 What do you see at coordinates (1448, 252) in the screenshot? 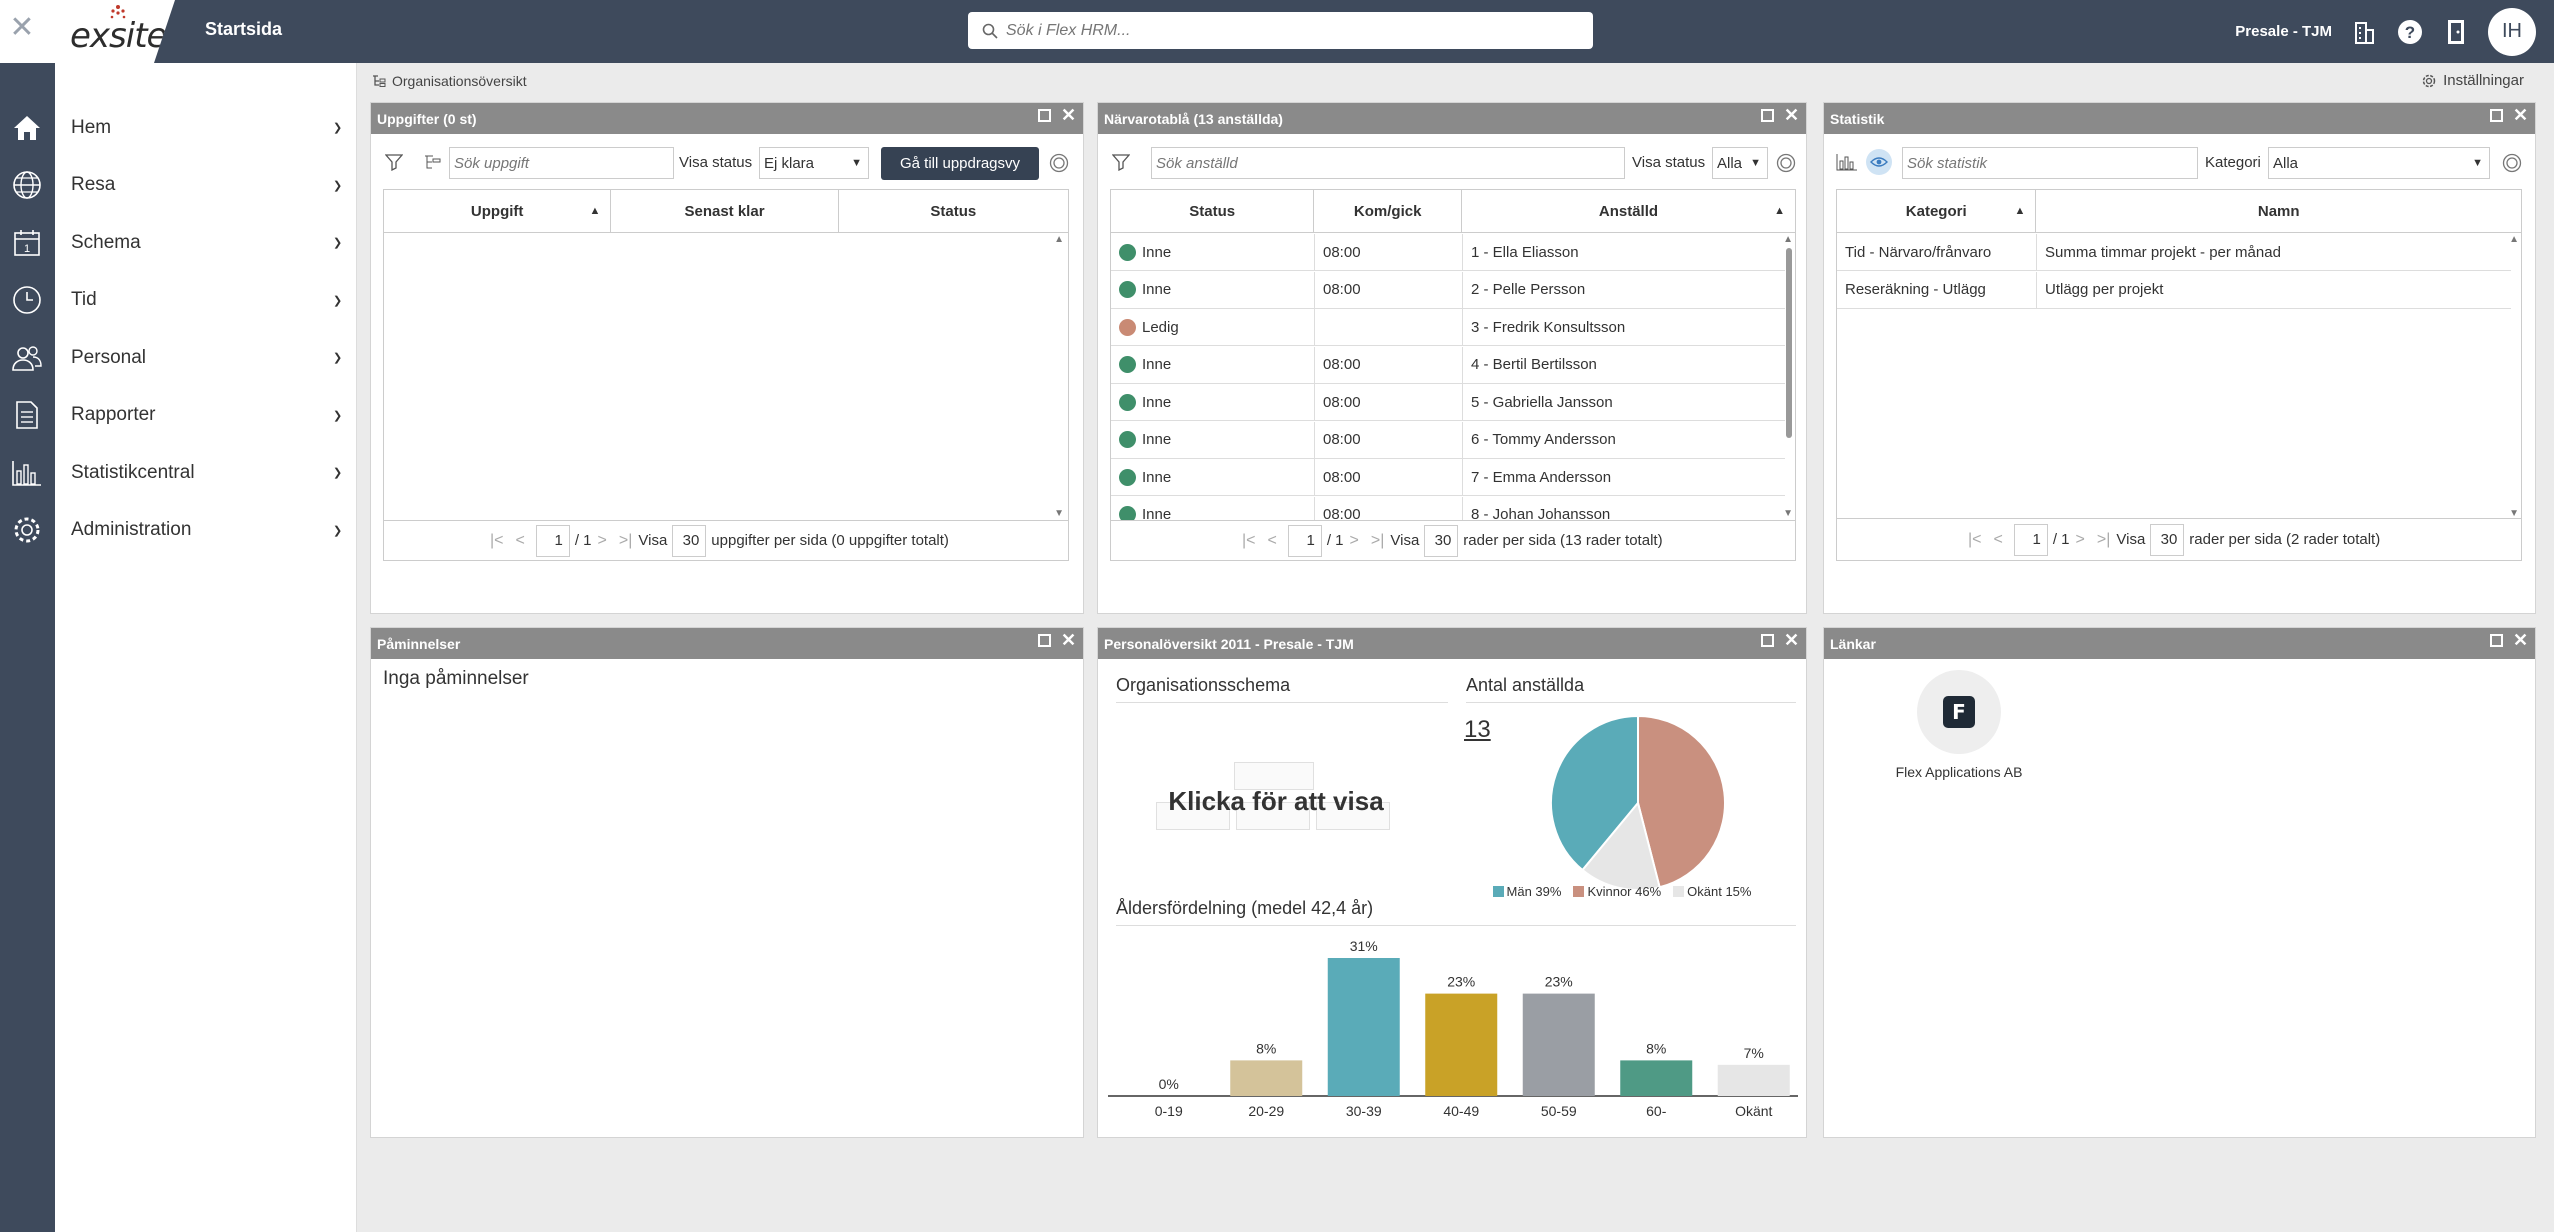
I see `table-row: Inne 08:00 1 - Ella Eliasson` at bounding box center [1448, 252].